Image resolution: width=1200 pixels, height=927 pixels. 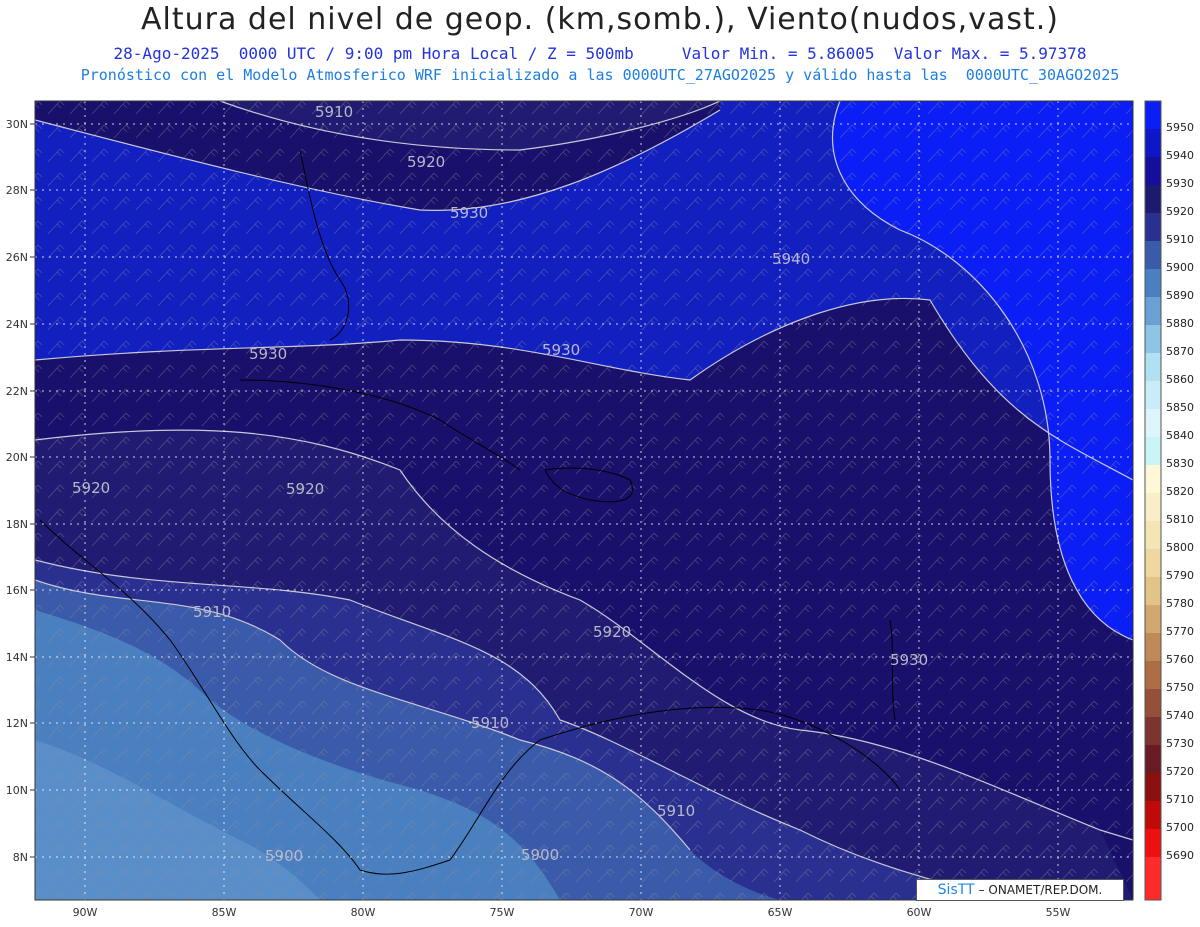 I want to click on credit-box: SisTT – ONAMET/REP.DOM., so click(x=1020, y=890).